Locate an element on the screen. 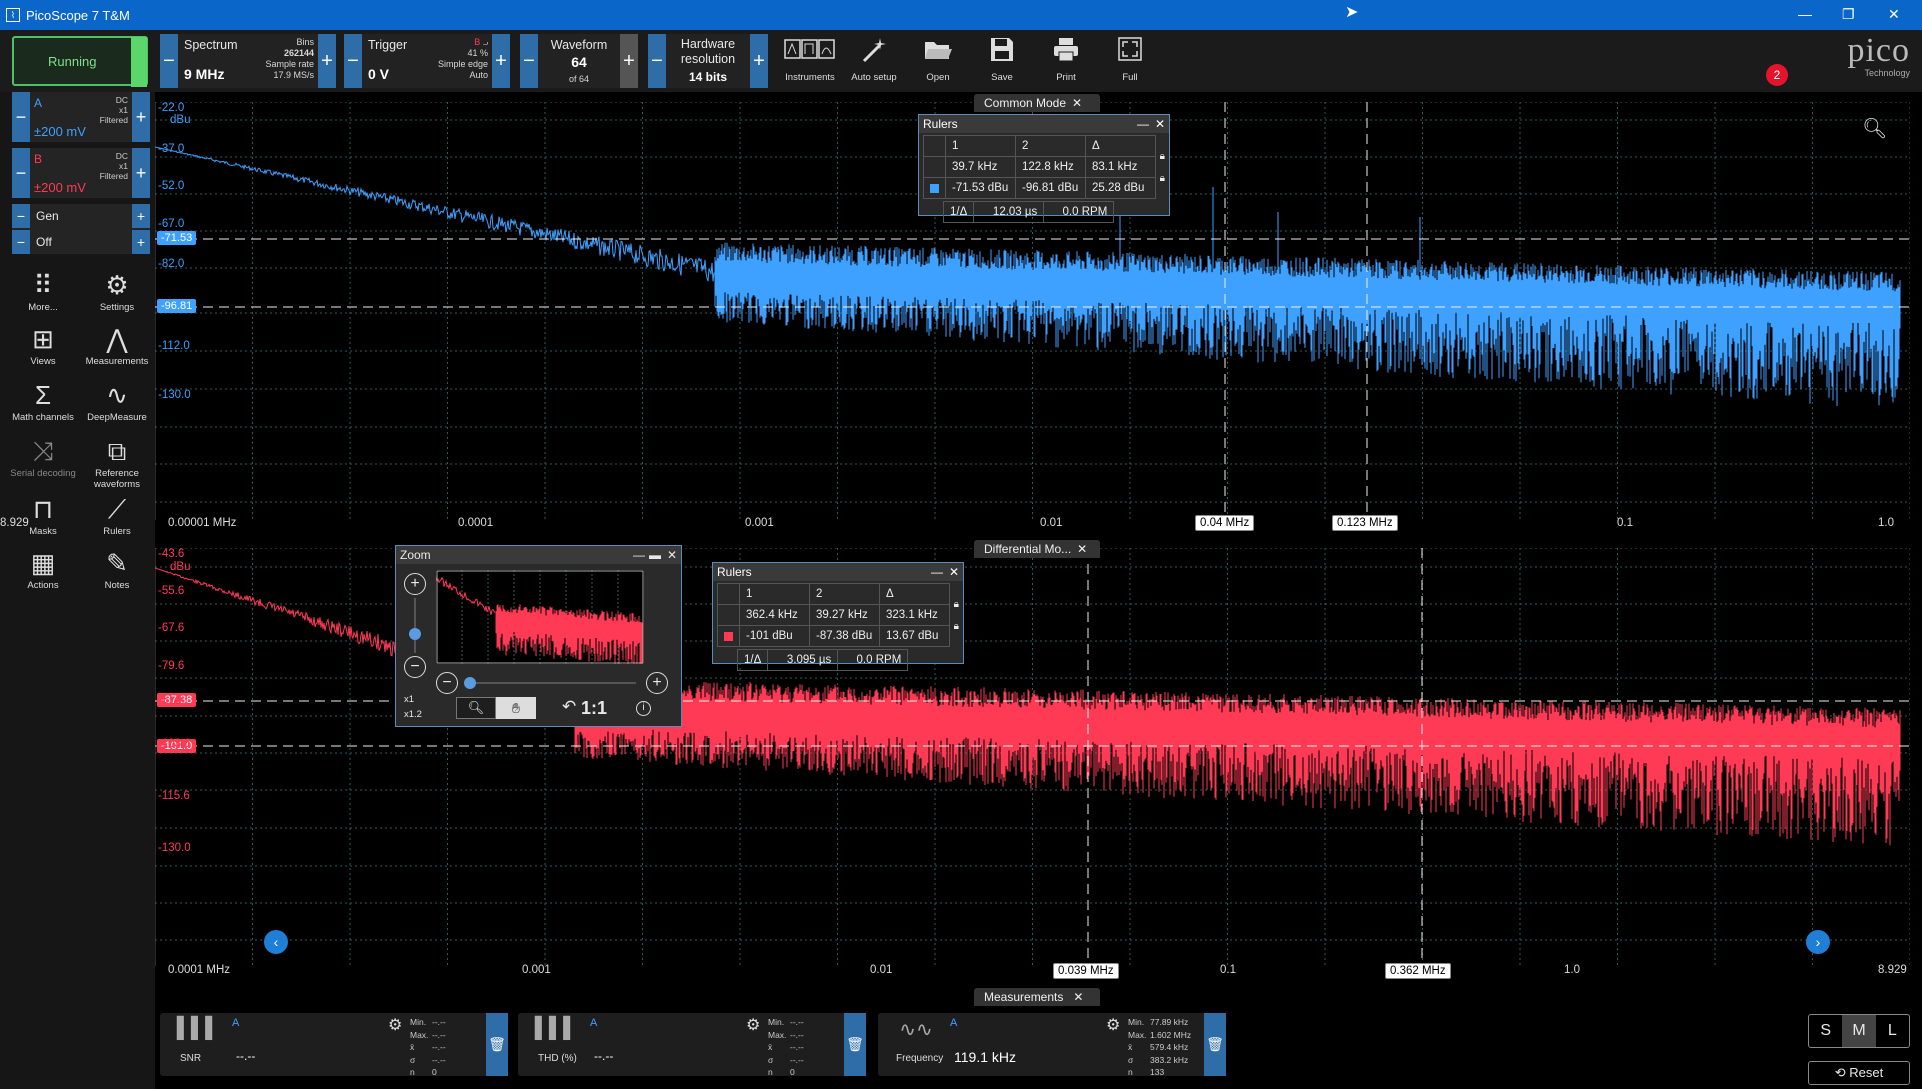 Image resolution: width=1922 pixels, height=1089 pixels. horizontal-zoom-out-button: − is located at coordinates (447, 683).